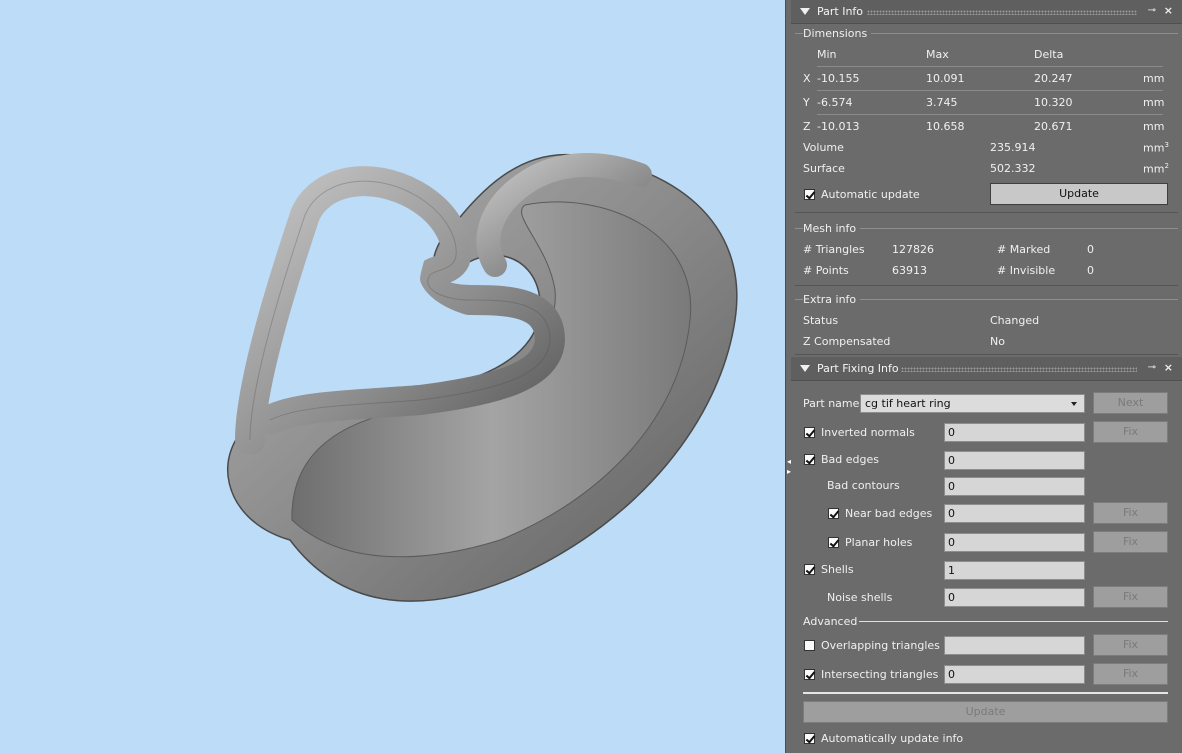  What do you see at coordinates (870, 194) in the screenshot?
I see `automatic-update-label: Automatic update` at bounding box center [870, 194].